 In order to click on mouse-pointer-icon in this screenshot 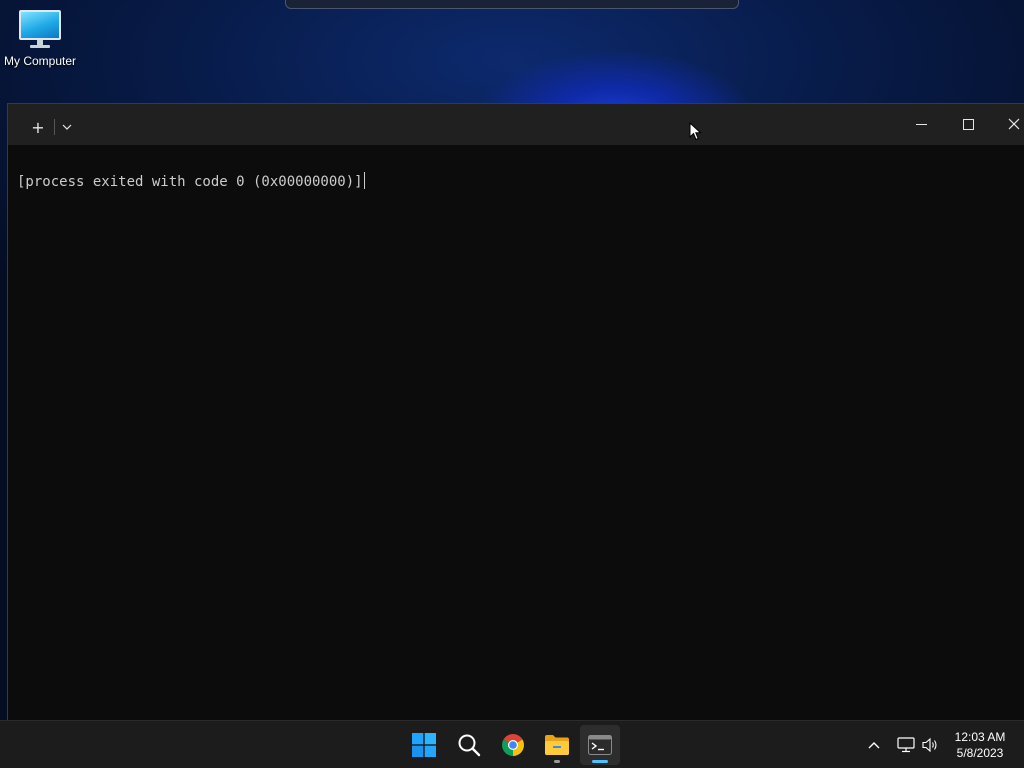, I will do `click(695, 131)`.